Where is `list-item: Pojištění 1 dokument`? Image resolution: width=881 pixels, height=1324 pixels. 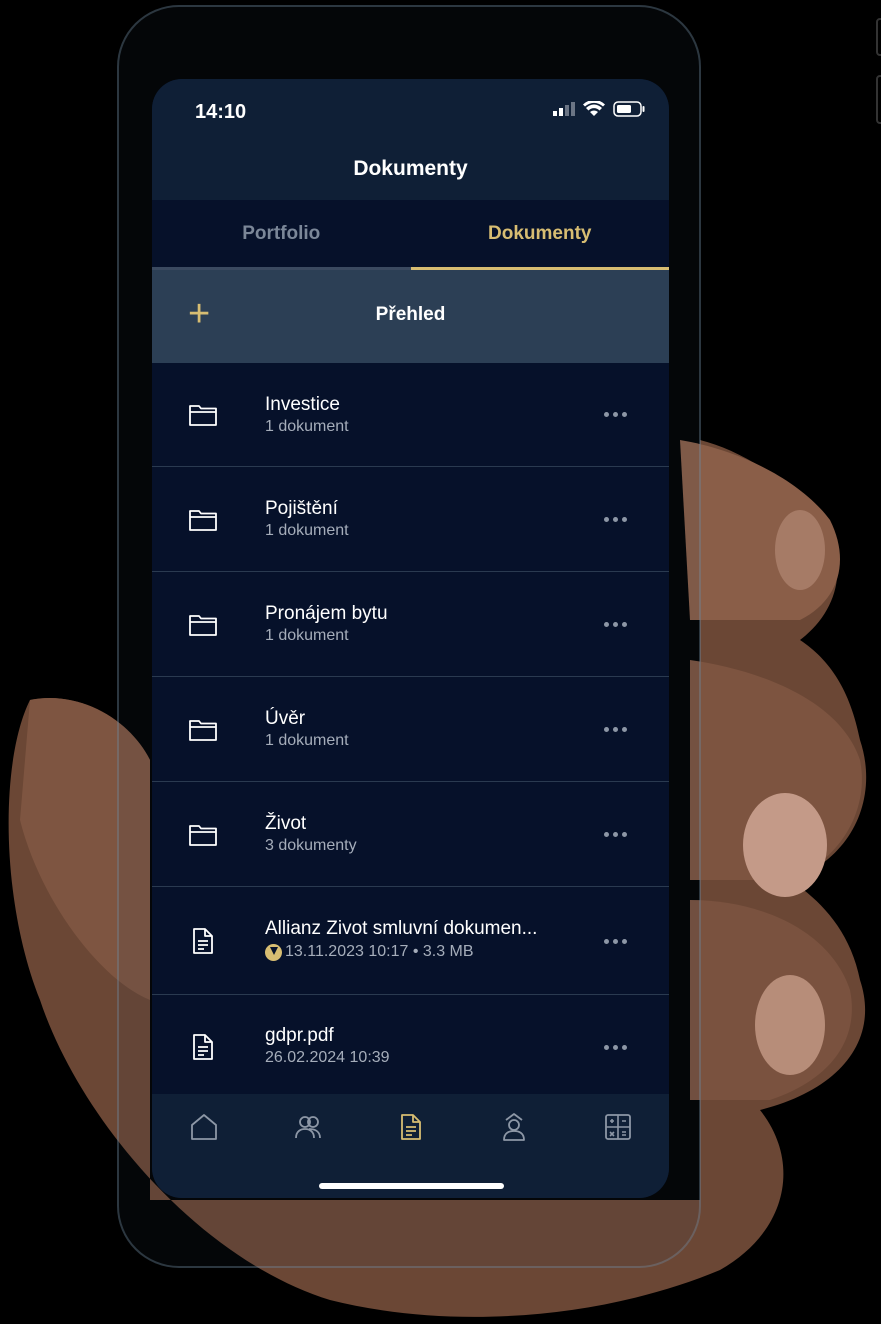
list-item: Pojištění 1 dokument is located at coordinates (410, 519).